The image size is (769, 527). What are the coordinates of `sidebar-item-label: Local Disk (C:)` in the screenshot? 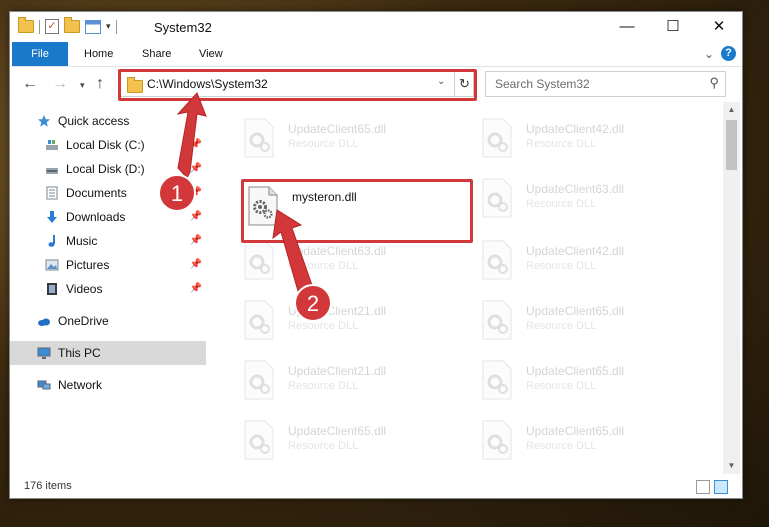 It's located at (105, 145).